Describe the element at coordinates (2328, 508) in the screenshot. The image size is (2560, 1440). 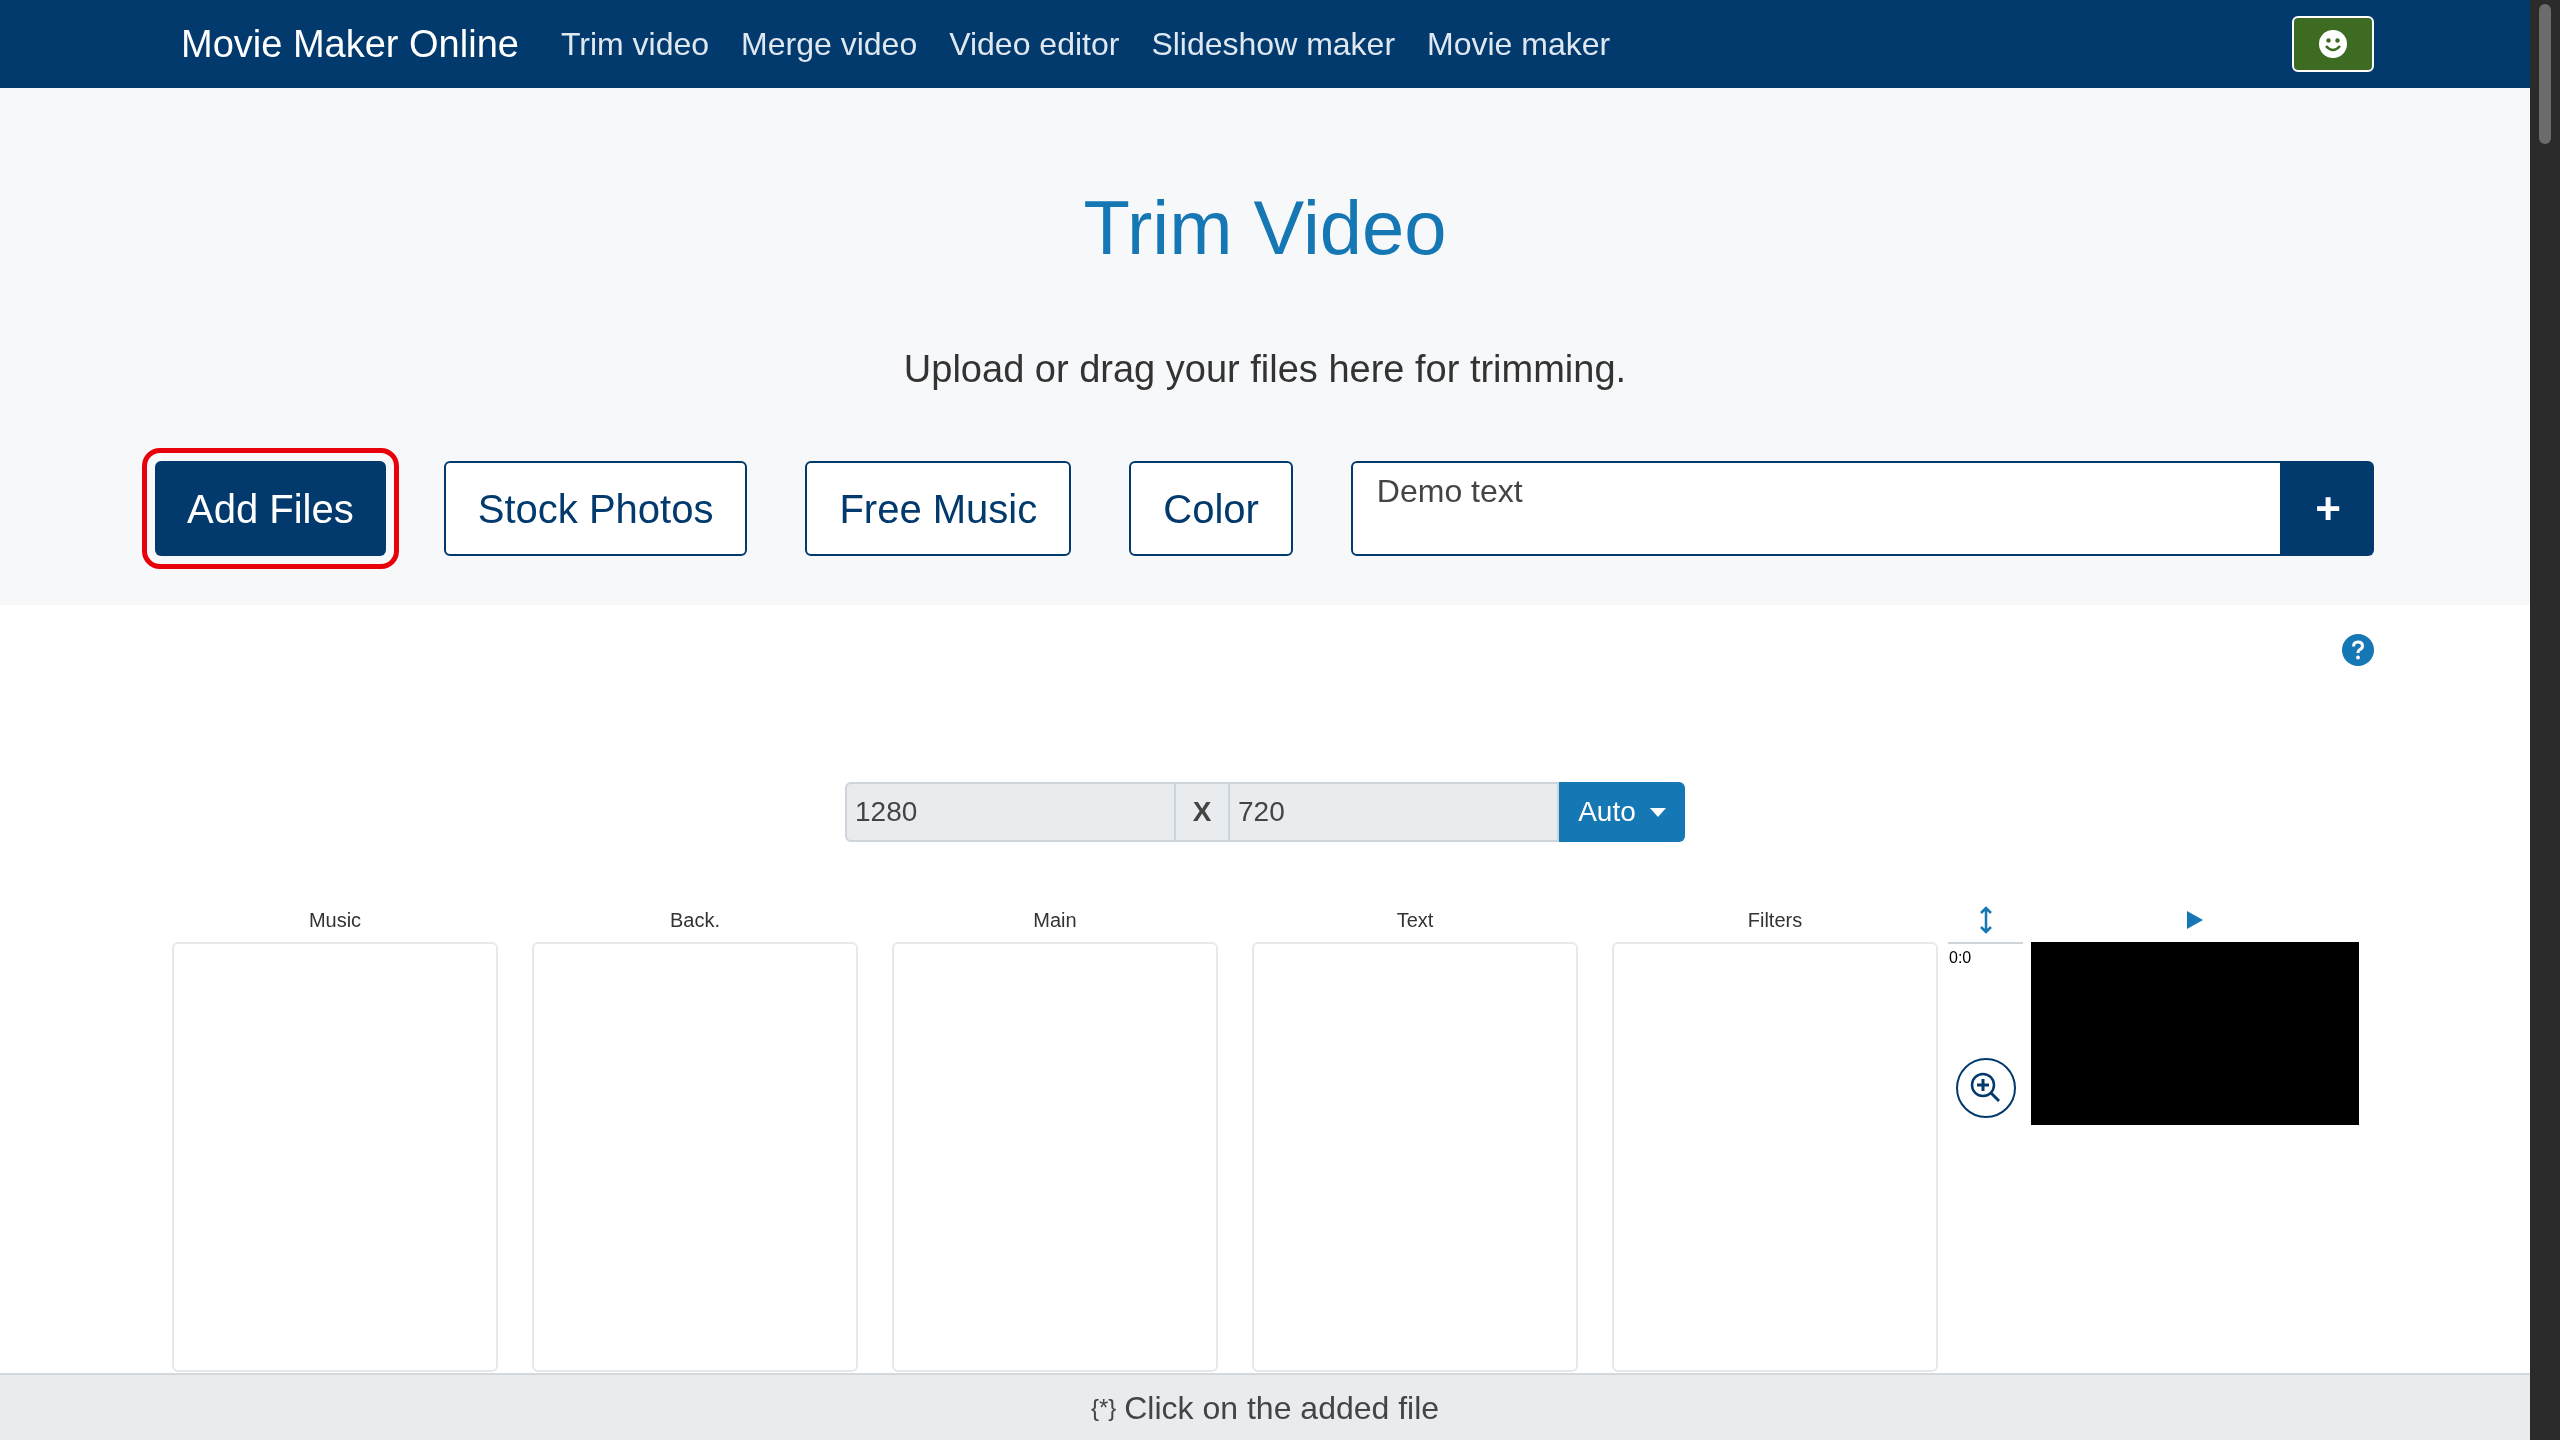
I see `add-text-button: +` at that location.